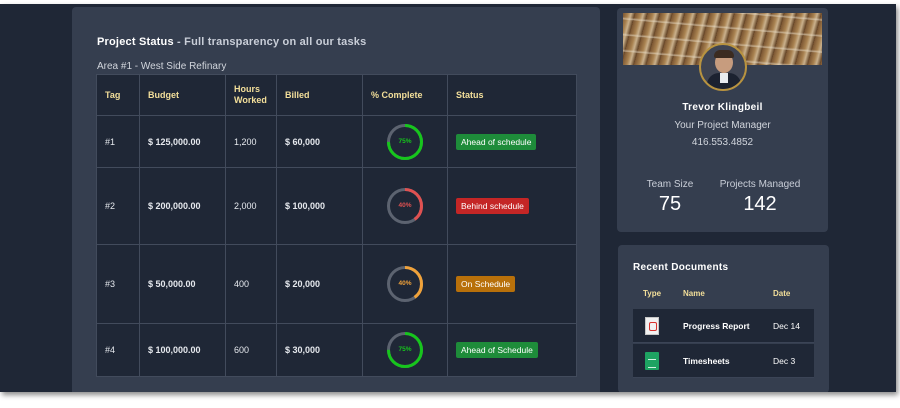 This screenshot has width=900, height=408. I want to click on status-badge: Ahead of Schedule, so click(497, 349).